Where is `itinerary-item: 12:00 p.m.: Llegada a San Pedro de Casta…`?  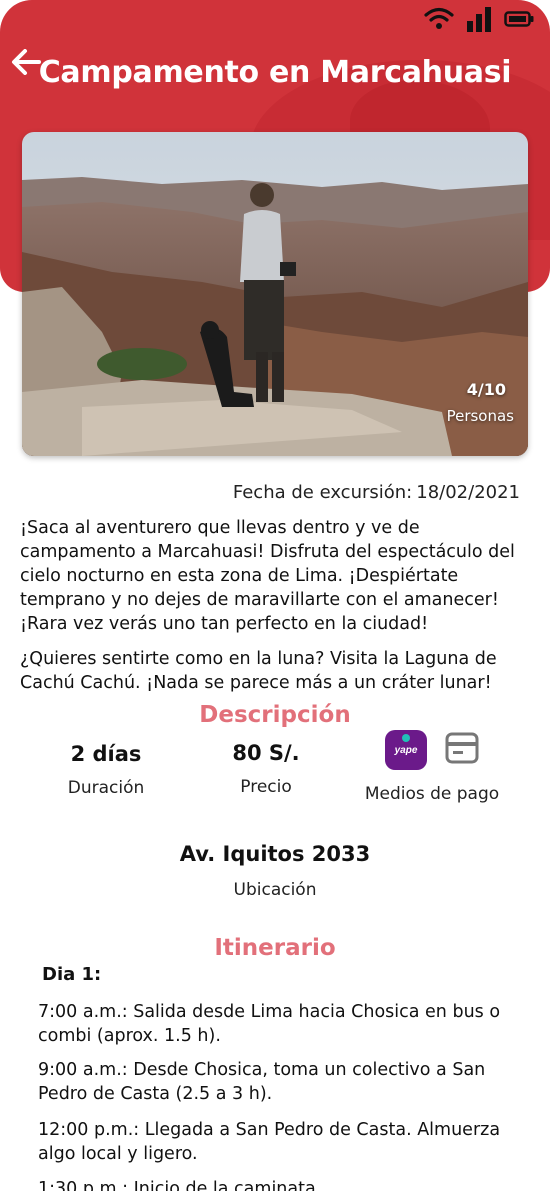 itinerary-item: 12:00 p.m.: Llegada a San Pedro de Casta… is located at coordinates (269, 1142).